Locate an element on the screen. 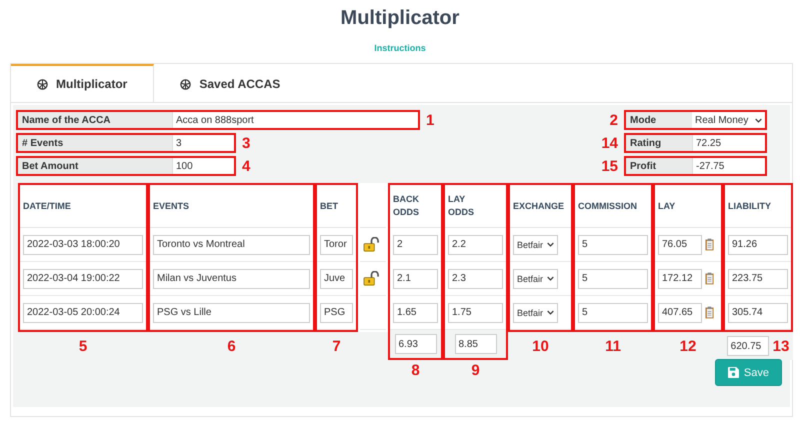 Image resolution: width=800 pixels, height=425 pixels. cell-input: 1.65 is located at coordinates (415, 312).